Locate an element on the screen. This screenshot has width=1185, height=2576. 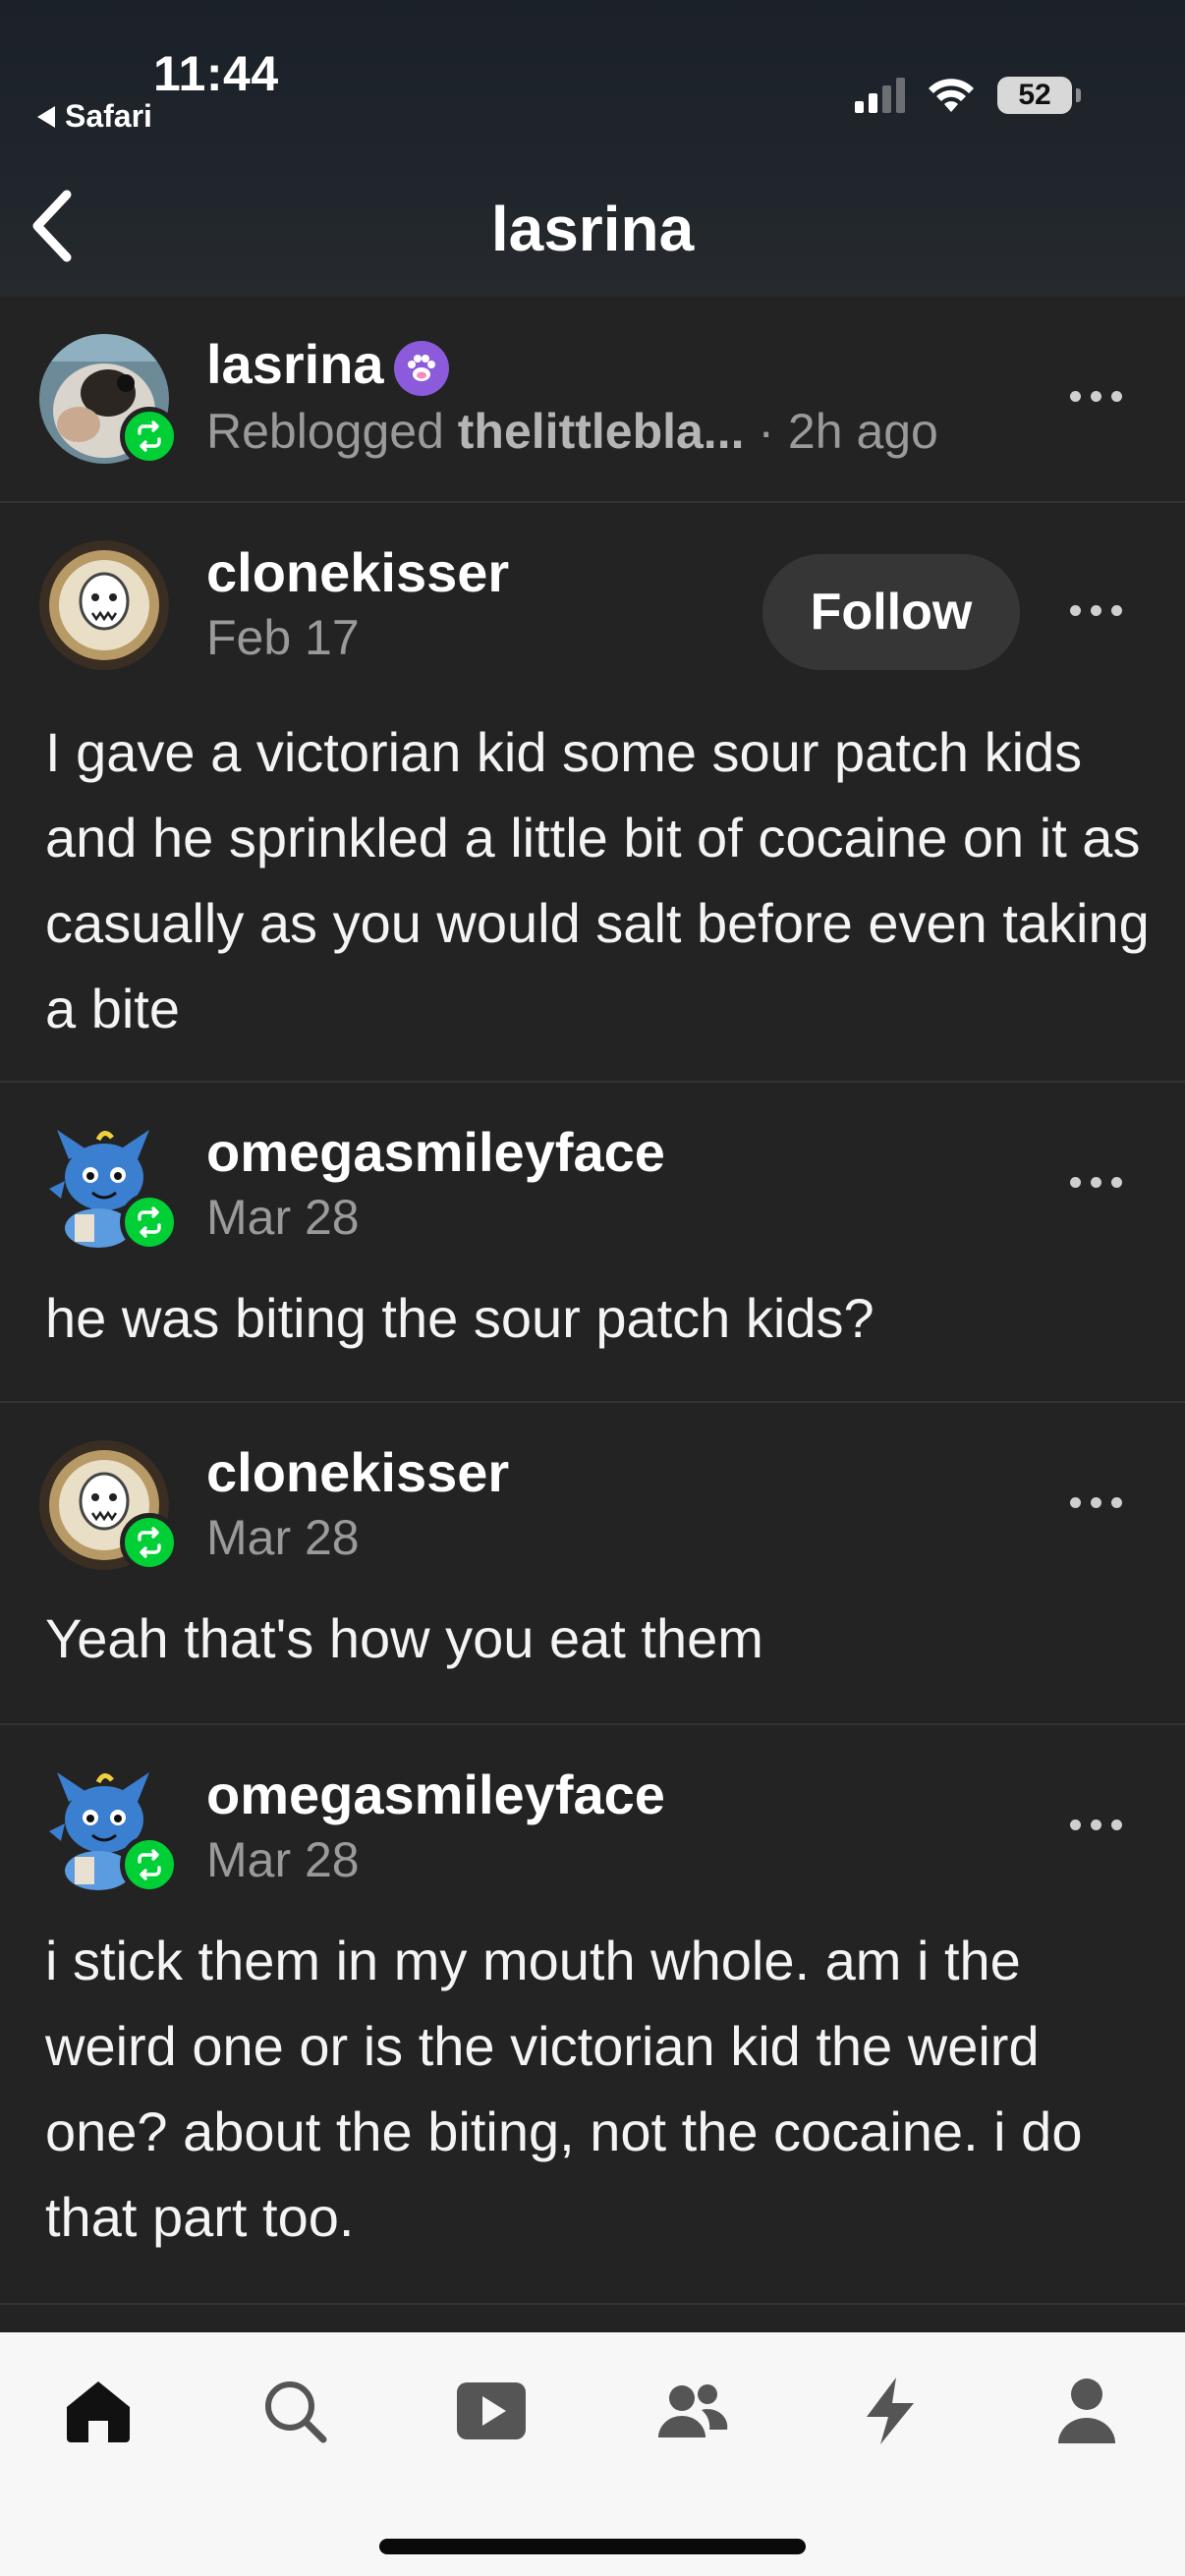
tab-community is located at coordinates (691, 2411).